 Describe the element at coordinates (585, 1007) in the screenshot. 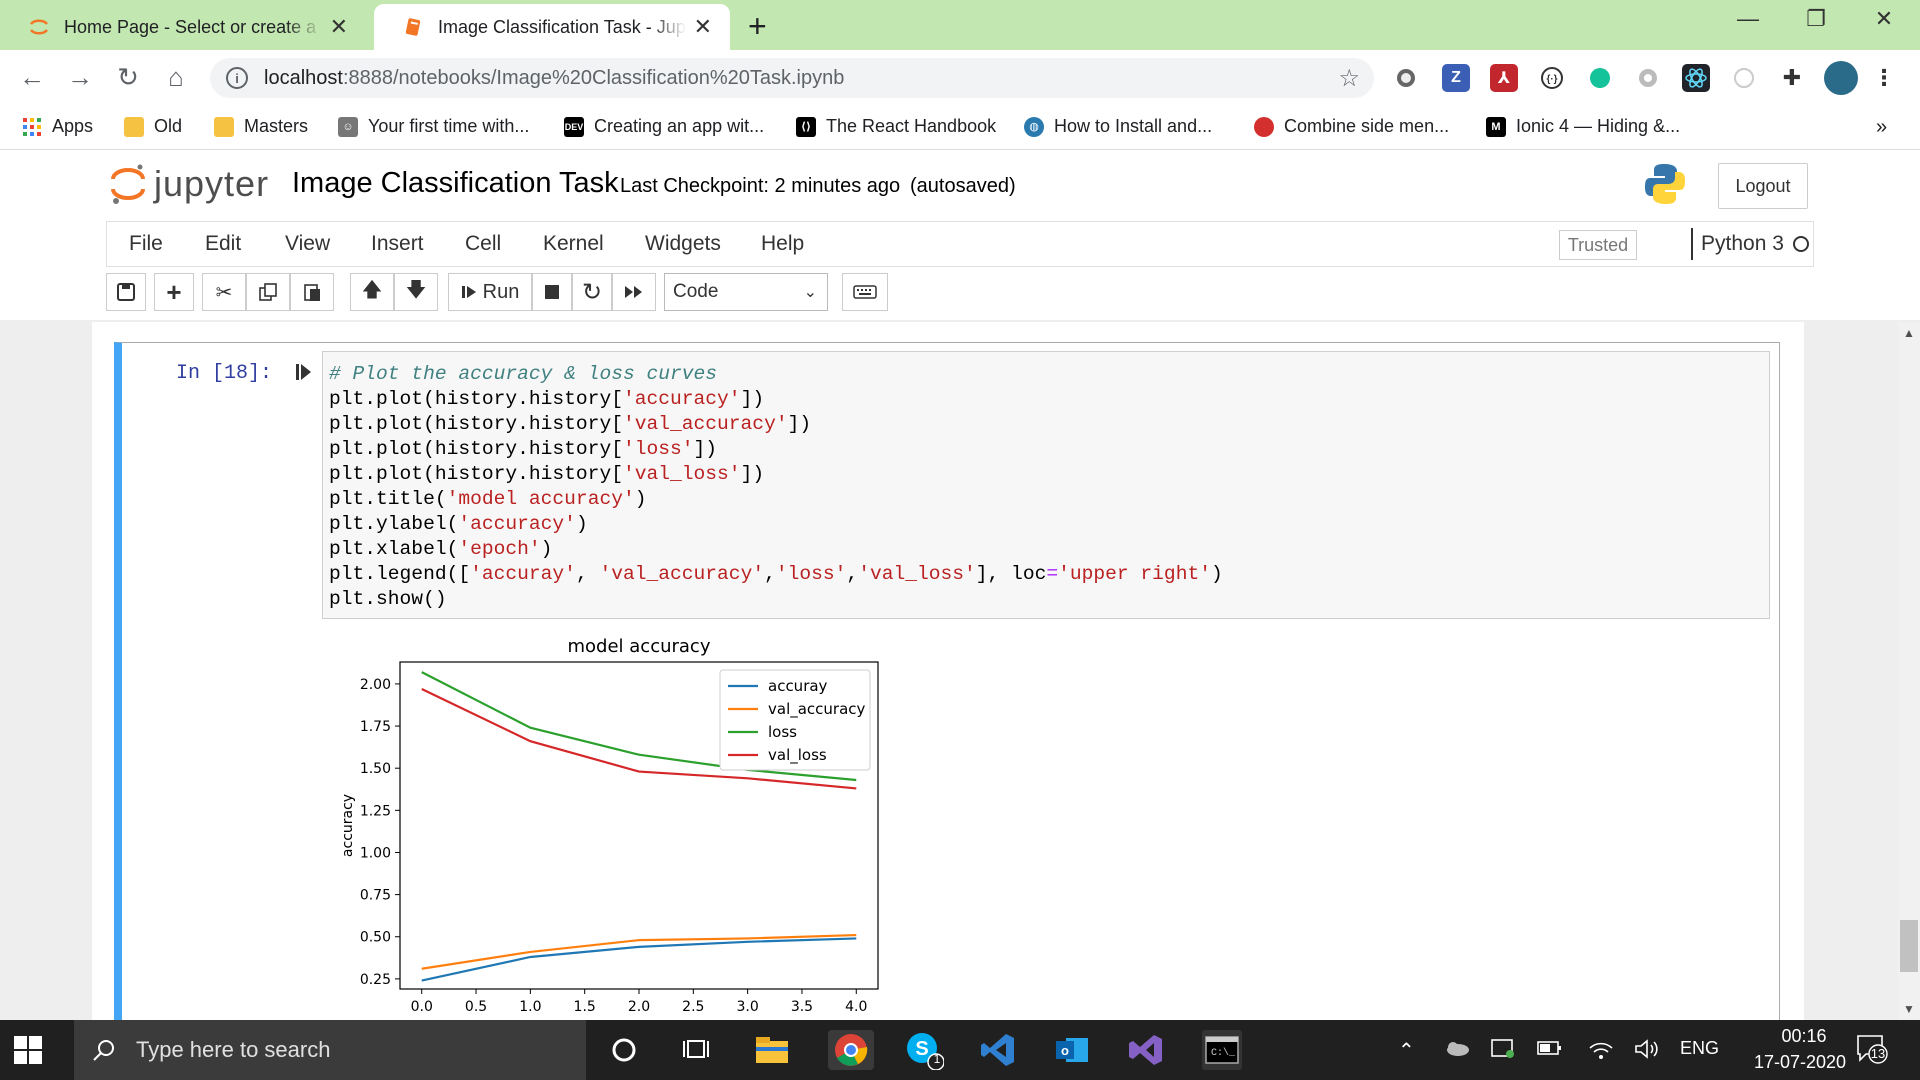

I see `x-tick-label: 1.5` at that location.